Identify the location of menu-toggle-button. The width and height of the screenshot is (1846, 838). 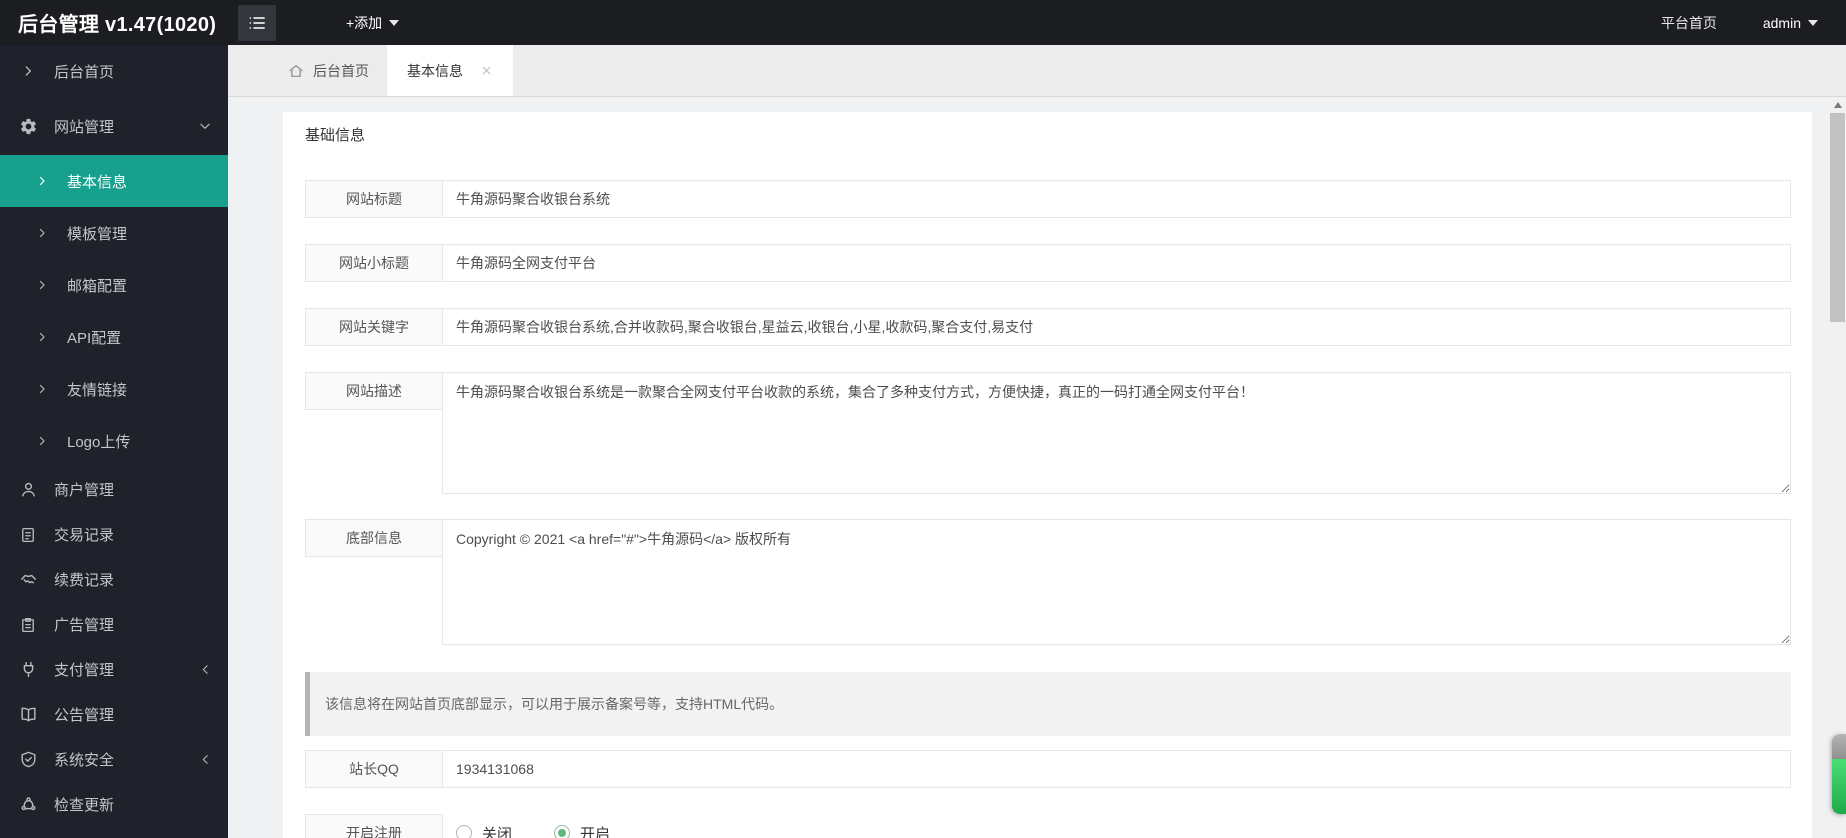
(257, 22).